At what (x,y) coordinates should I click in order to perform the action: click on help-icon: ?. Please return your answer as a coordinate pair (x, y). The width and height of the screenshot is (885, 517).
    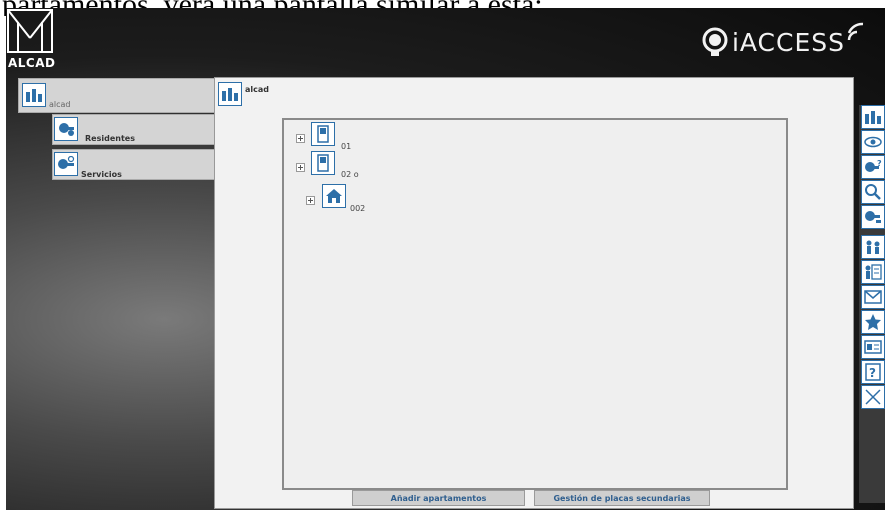
    Looking at the image, I should click on (873, 372).